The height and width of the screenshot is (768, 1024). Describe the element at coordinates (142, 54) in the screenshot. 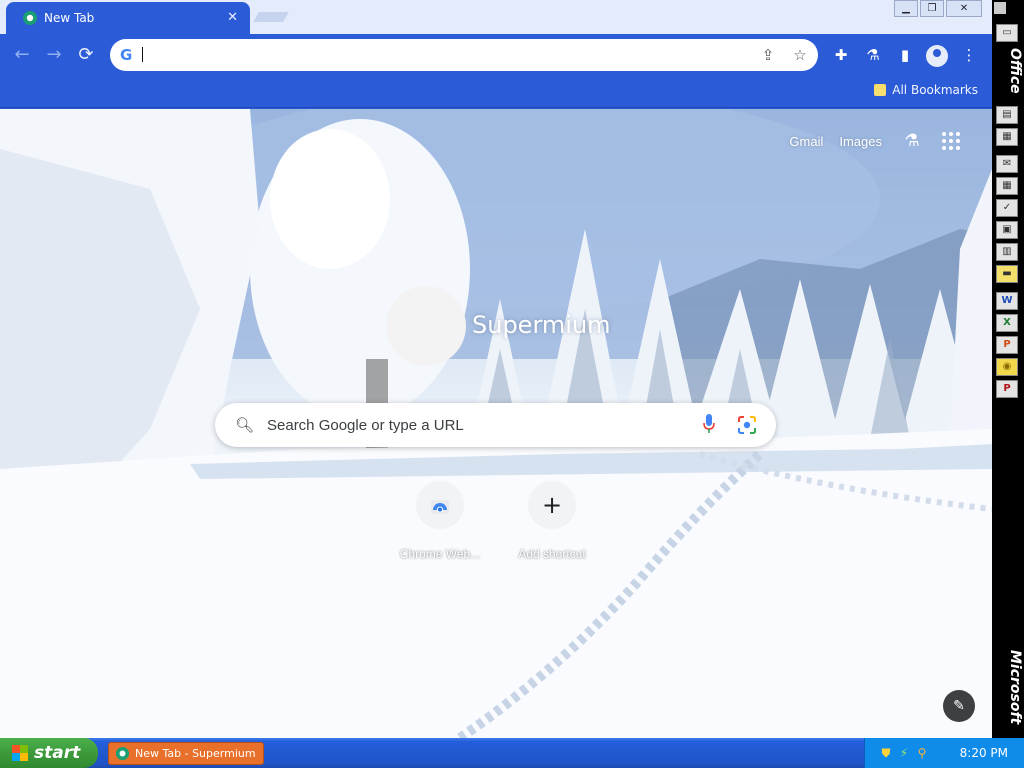

I see `text-caret` at that location.